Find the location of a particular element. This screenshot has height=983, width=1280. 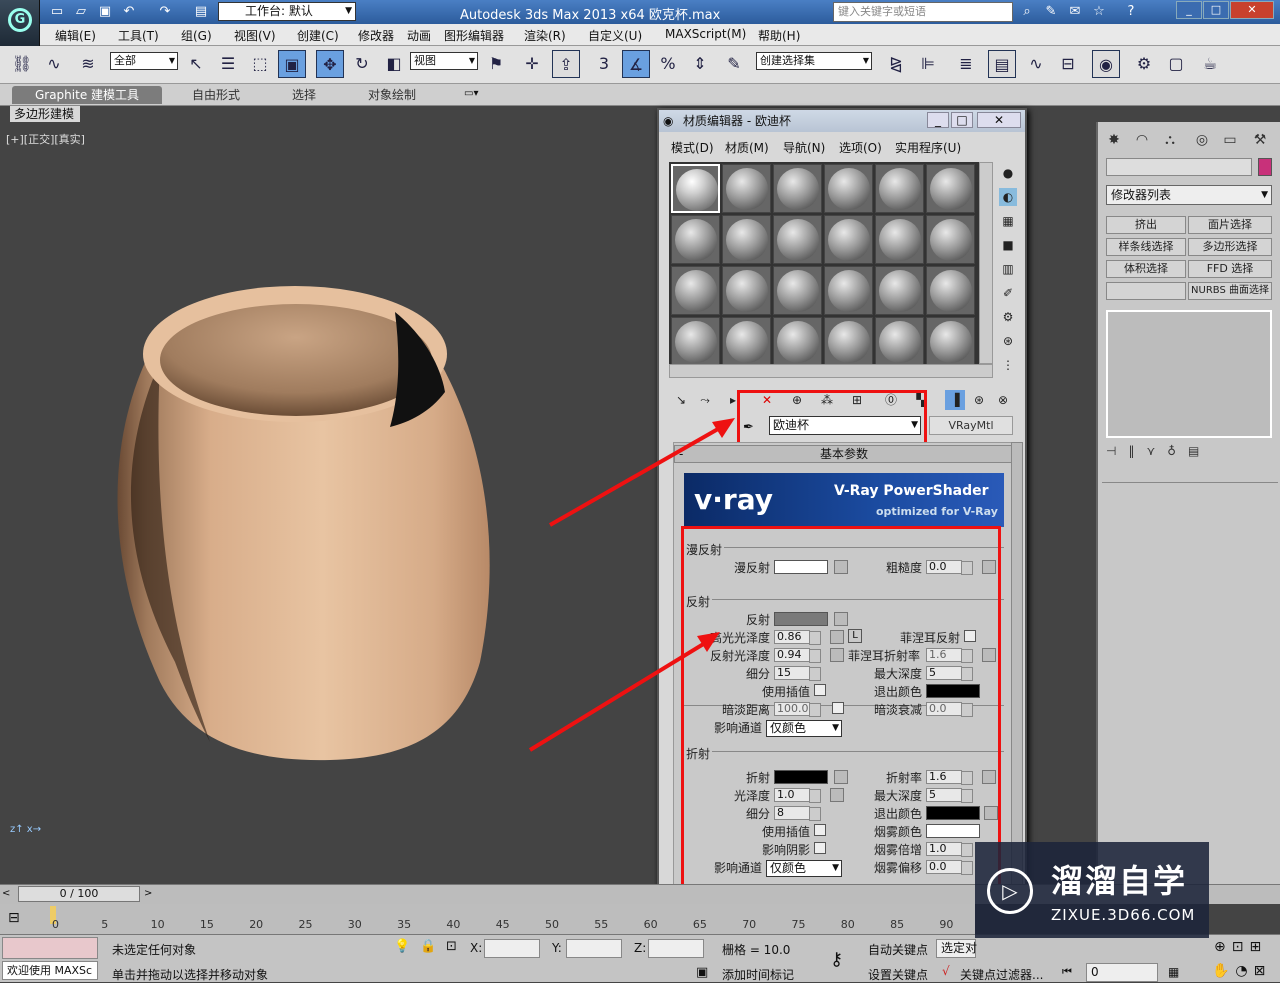

ffd-select-button: FFD 选择 is located at coordinates (1230, 269).